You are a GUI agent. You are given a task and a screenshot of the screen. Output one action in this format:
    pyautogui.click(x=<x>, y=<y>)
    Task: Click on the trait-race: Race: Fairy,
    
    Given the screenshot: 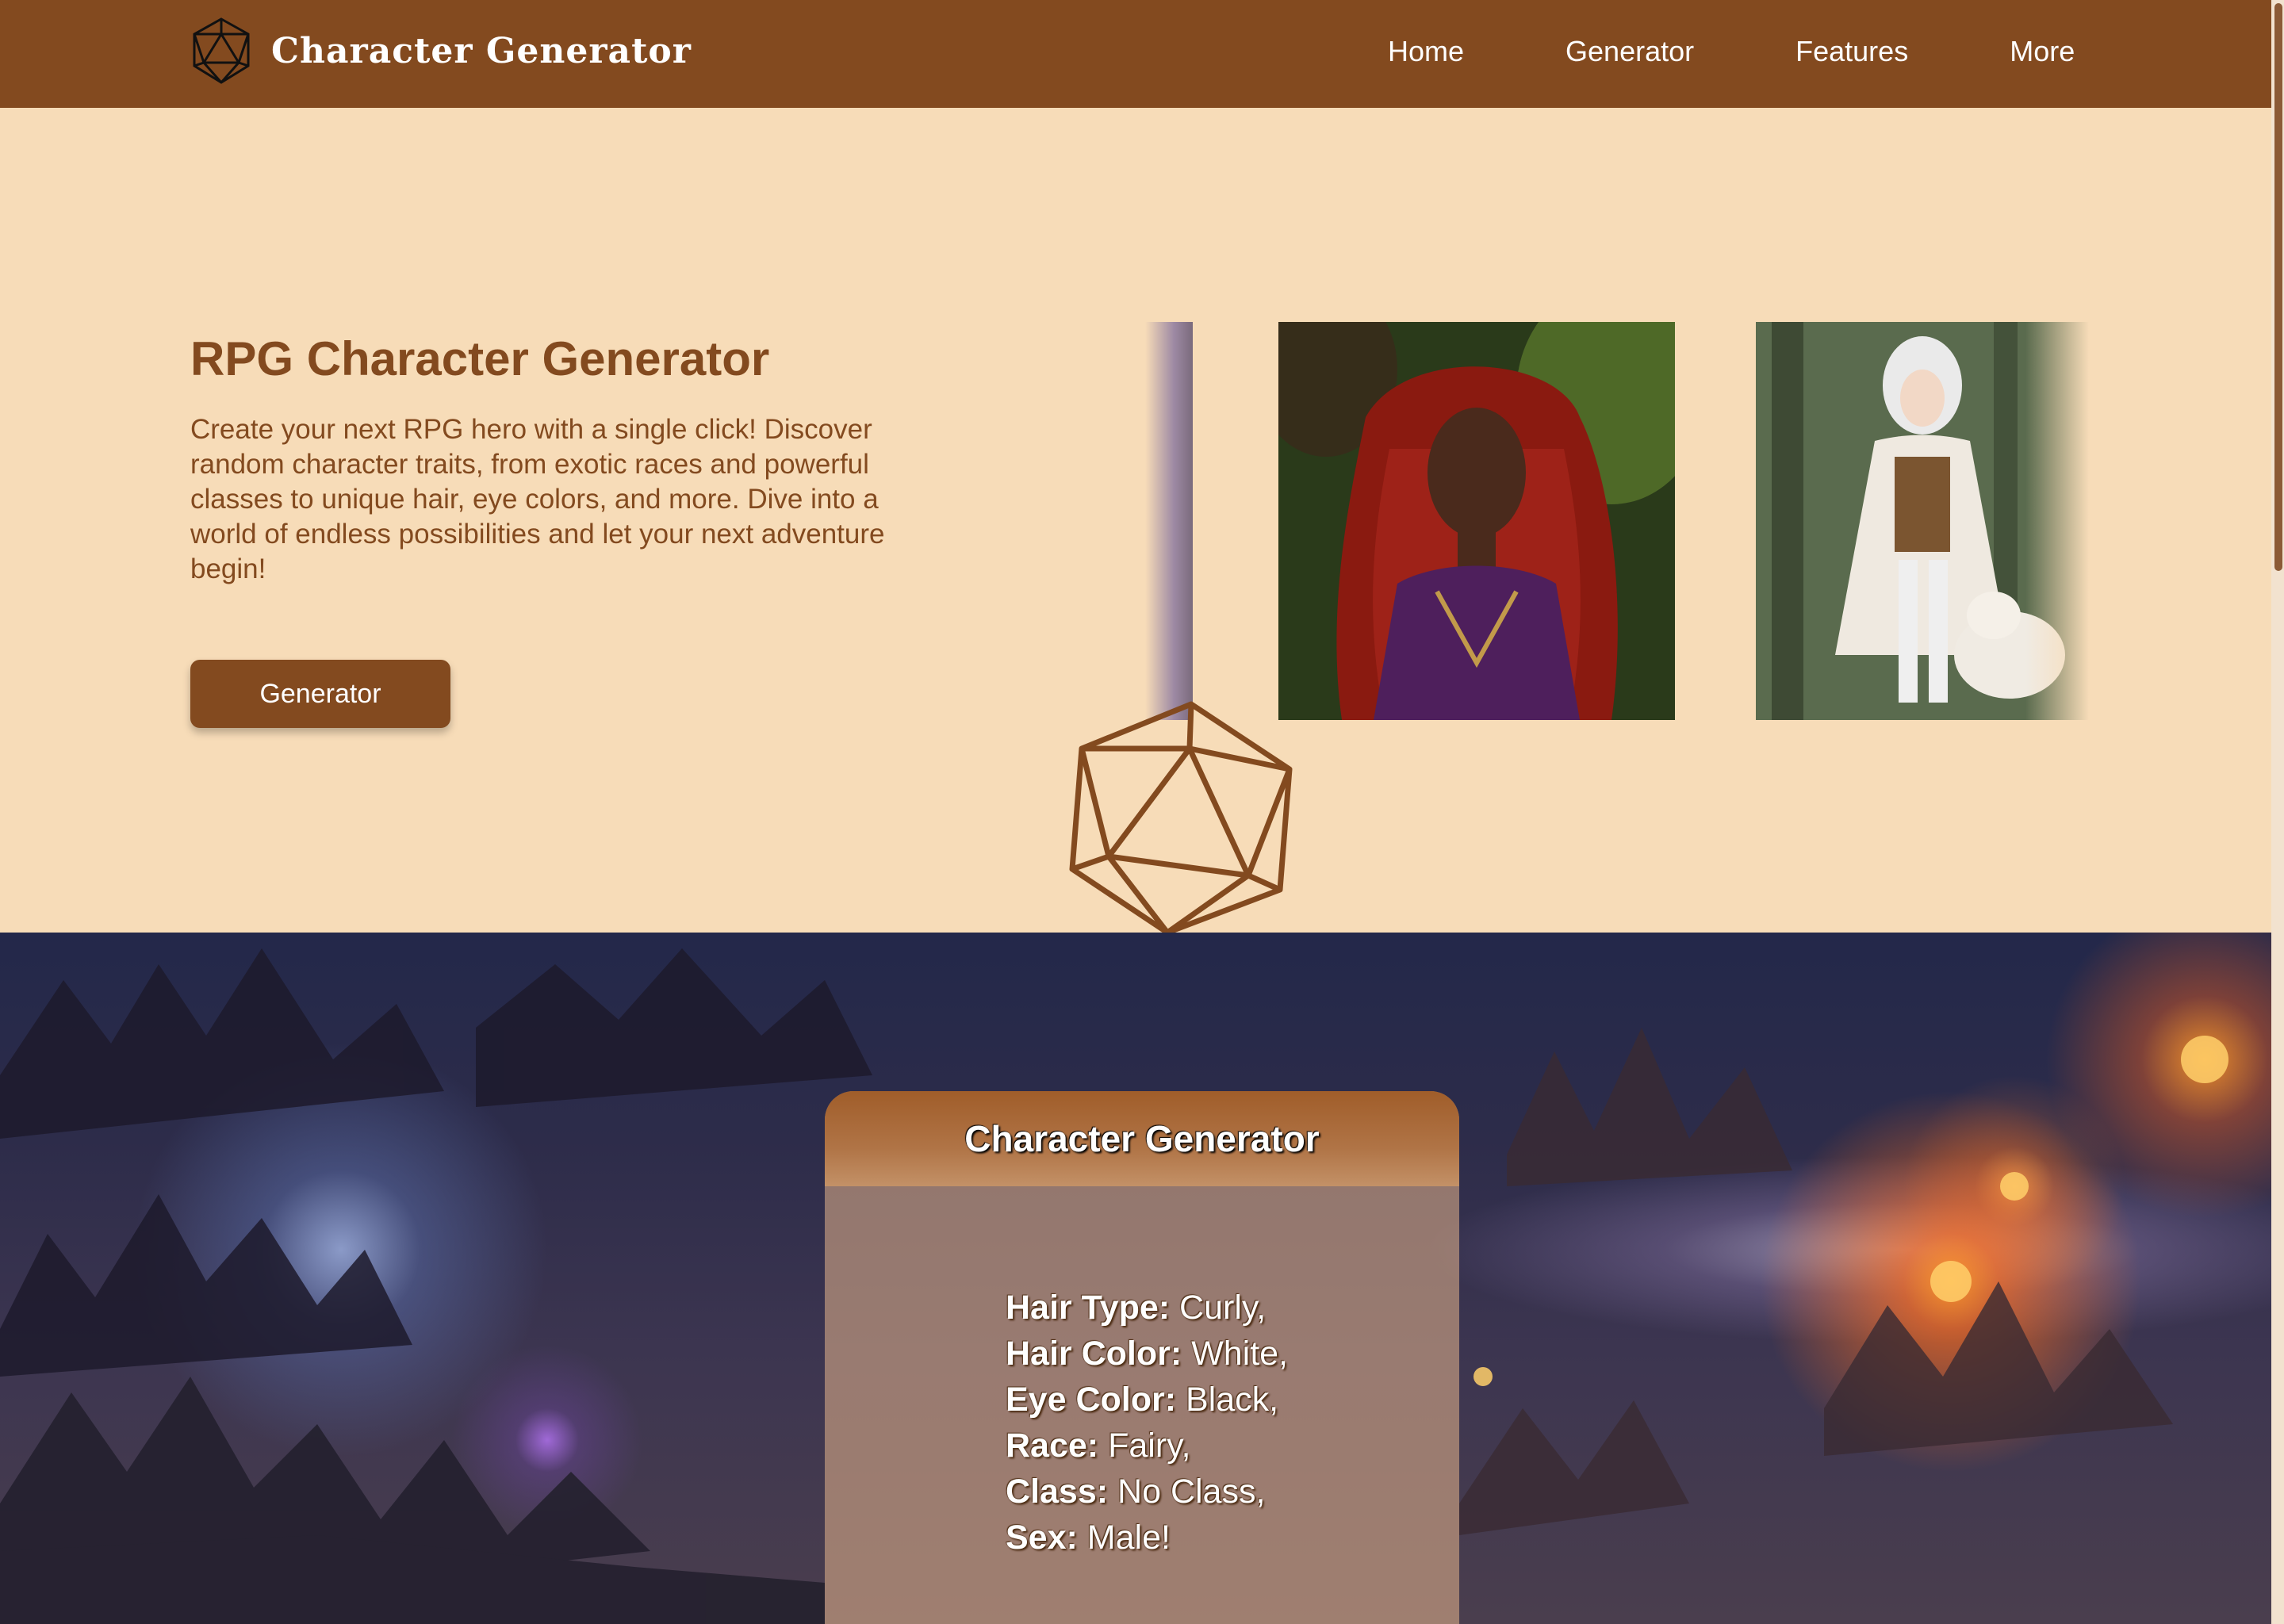 What is the action you would take?
    pyautogui.click(x=1098, y=1446)
    